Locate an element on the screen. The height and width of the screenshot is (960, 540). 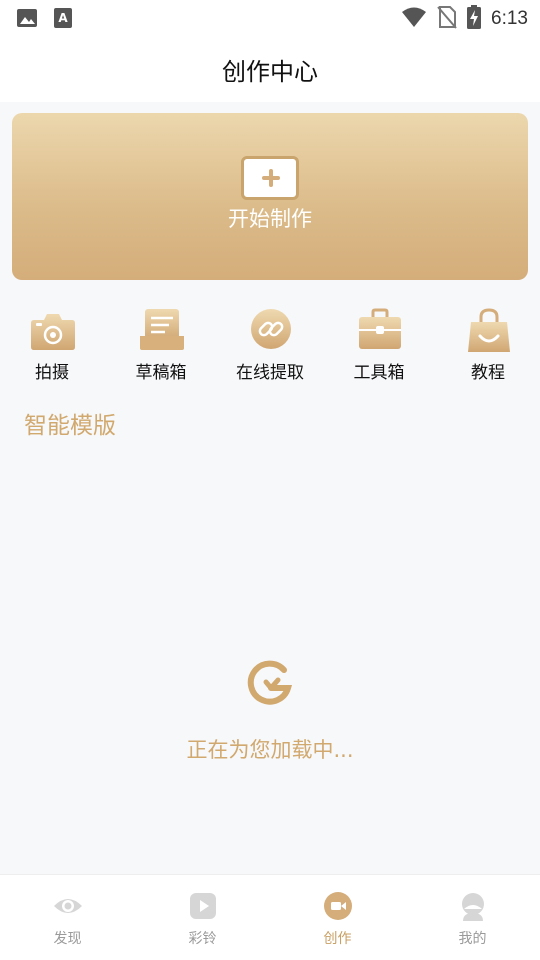
play-icon is located at coordinates (203, 906).